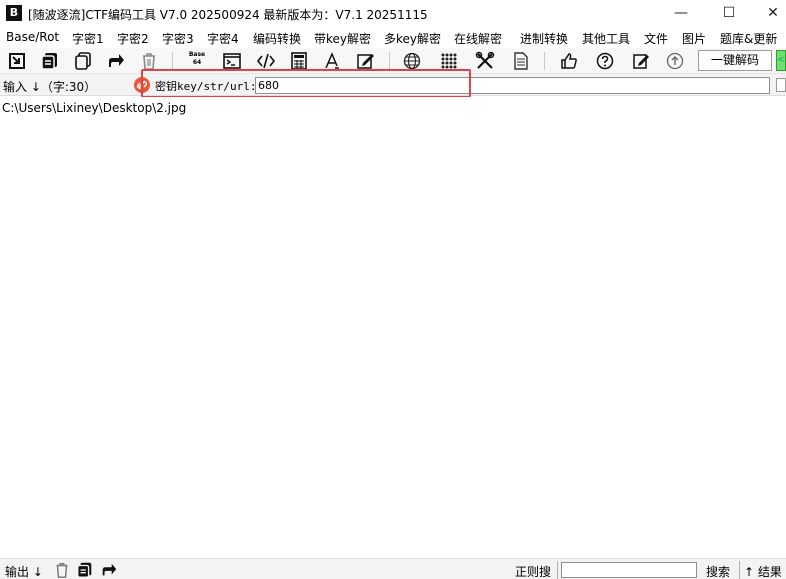 This screenshot has height=579, width=786. What do you see at coordinates (366, 61) in the screenshot?
I see `edit-box-icon` at bounding box center [366, 61].